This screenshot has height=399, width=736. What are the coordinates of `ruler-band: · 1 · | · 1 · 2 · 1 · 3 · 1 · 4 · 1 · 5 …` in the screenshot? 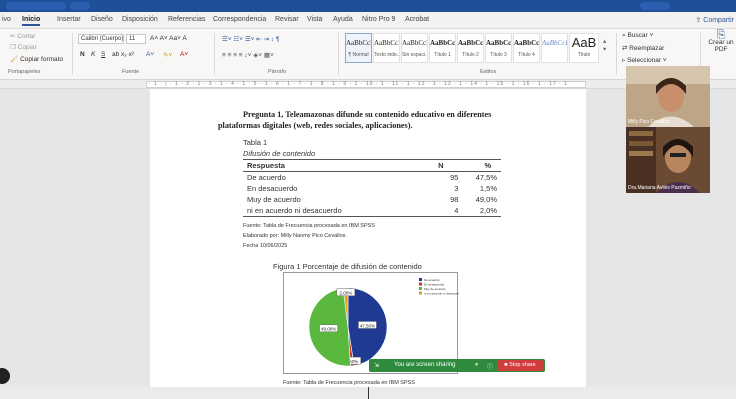 It's located at (366, 84).